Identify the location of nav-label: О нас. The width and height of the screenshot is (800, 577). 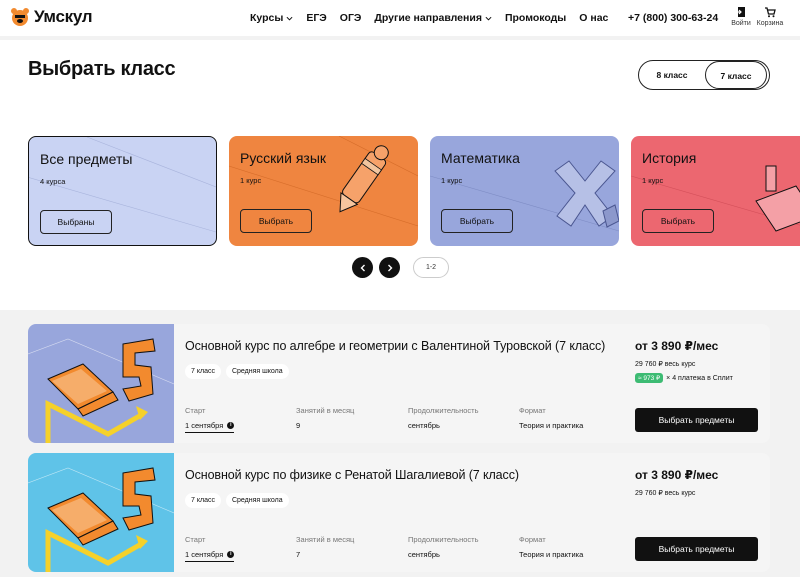
(594, 18).